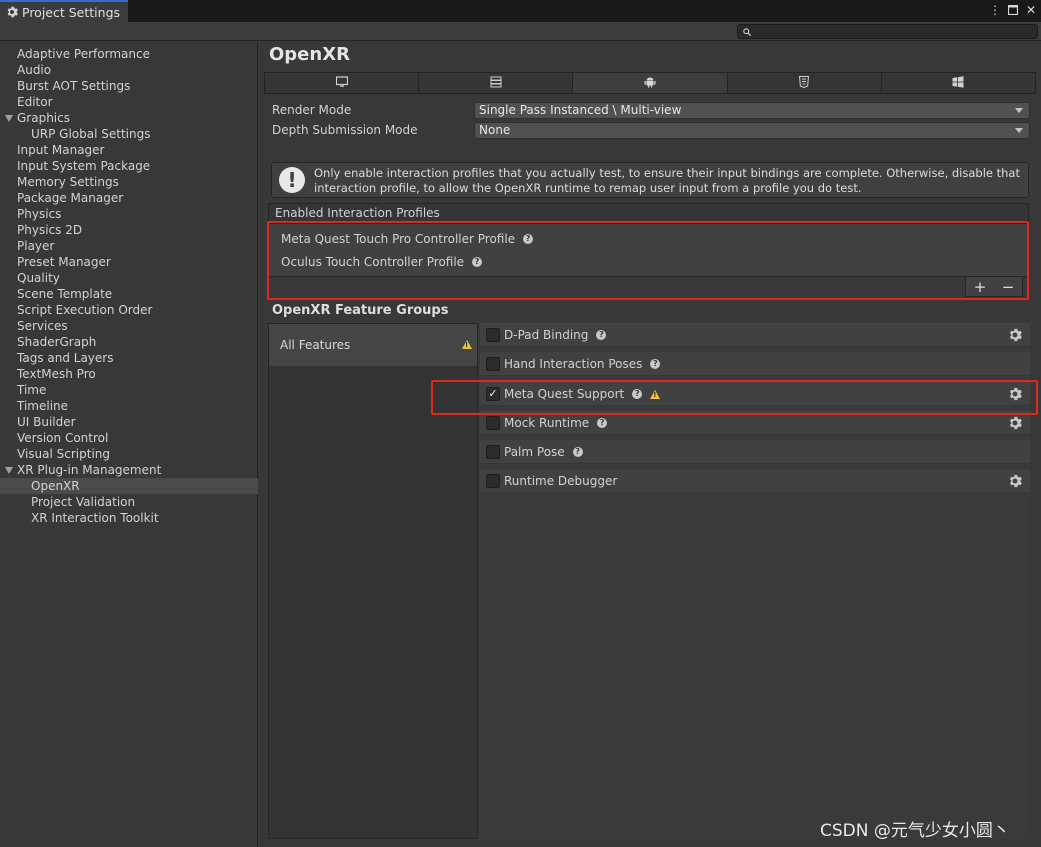 Image resolution: width=1041 pixels, height=847 pixels. I want to click on sidebar-item-project-validation: Project Validation, so click(129, 502).